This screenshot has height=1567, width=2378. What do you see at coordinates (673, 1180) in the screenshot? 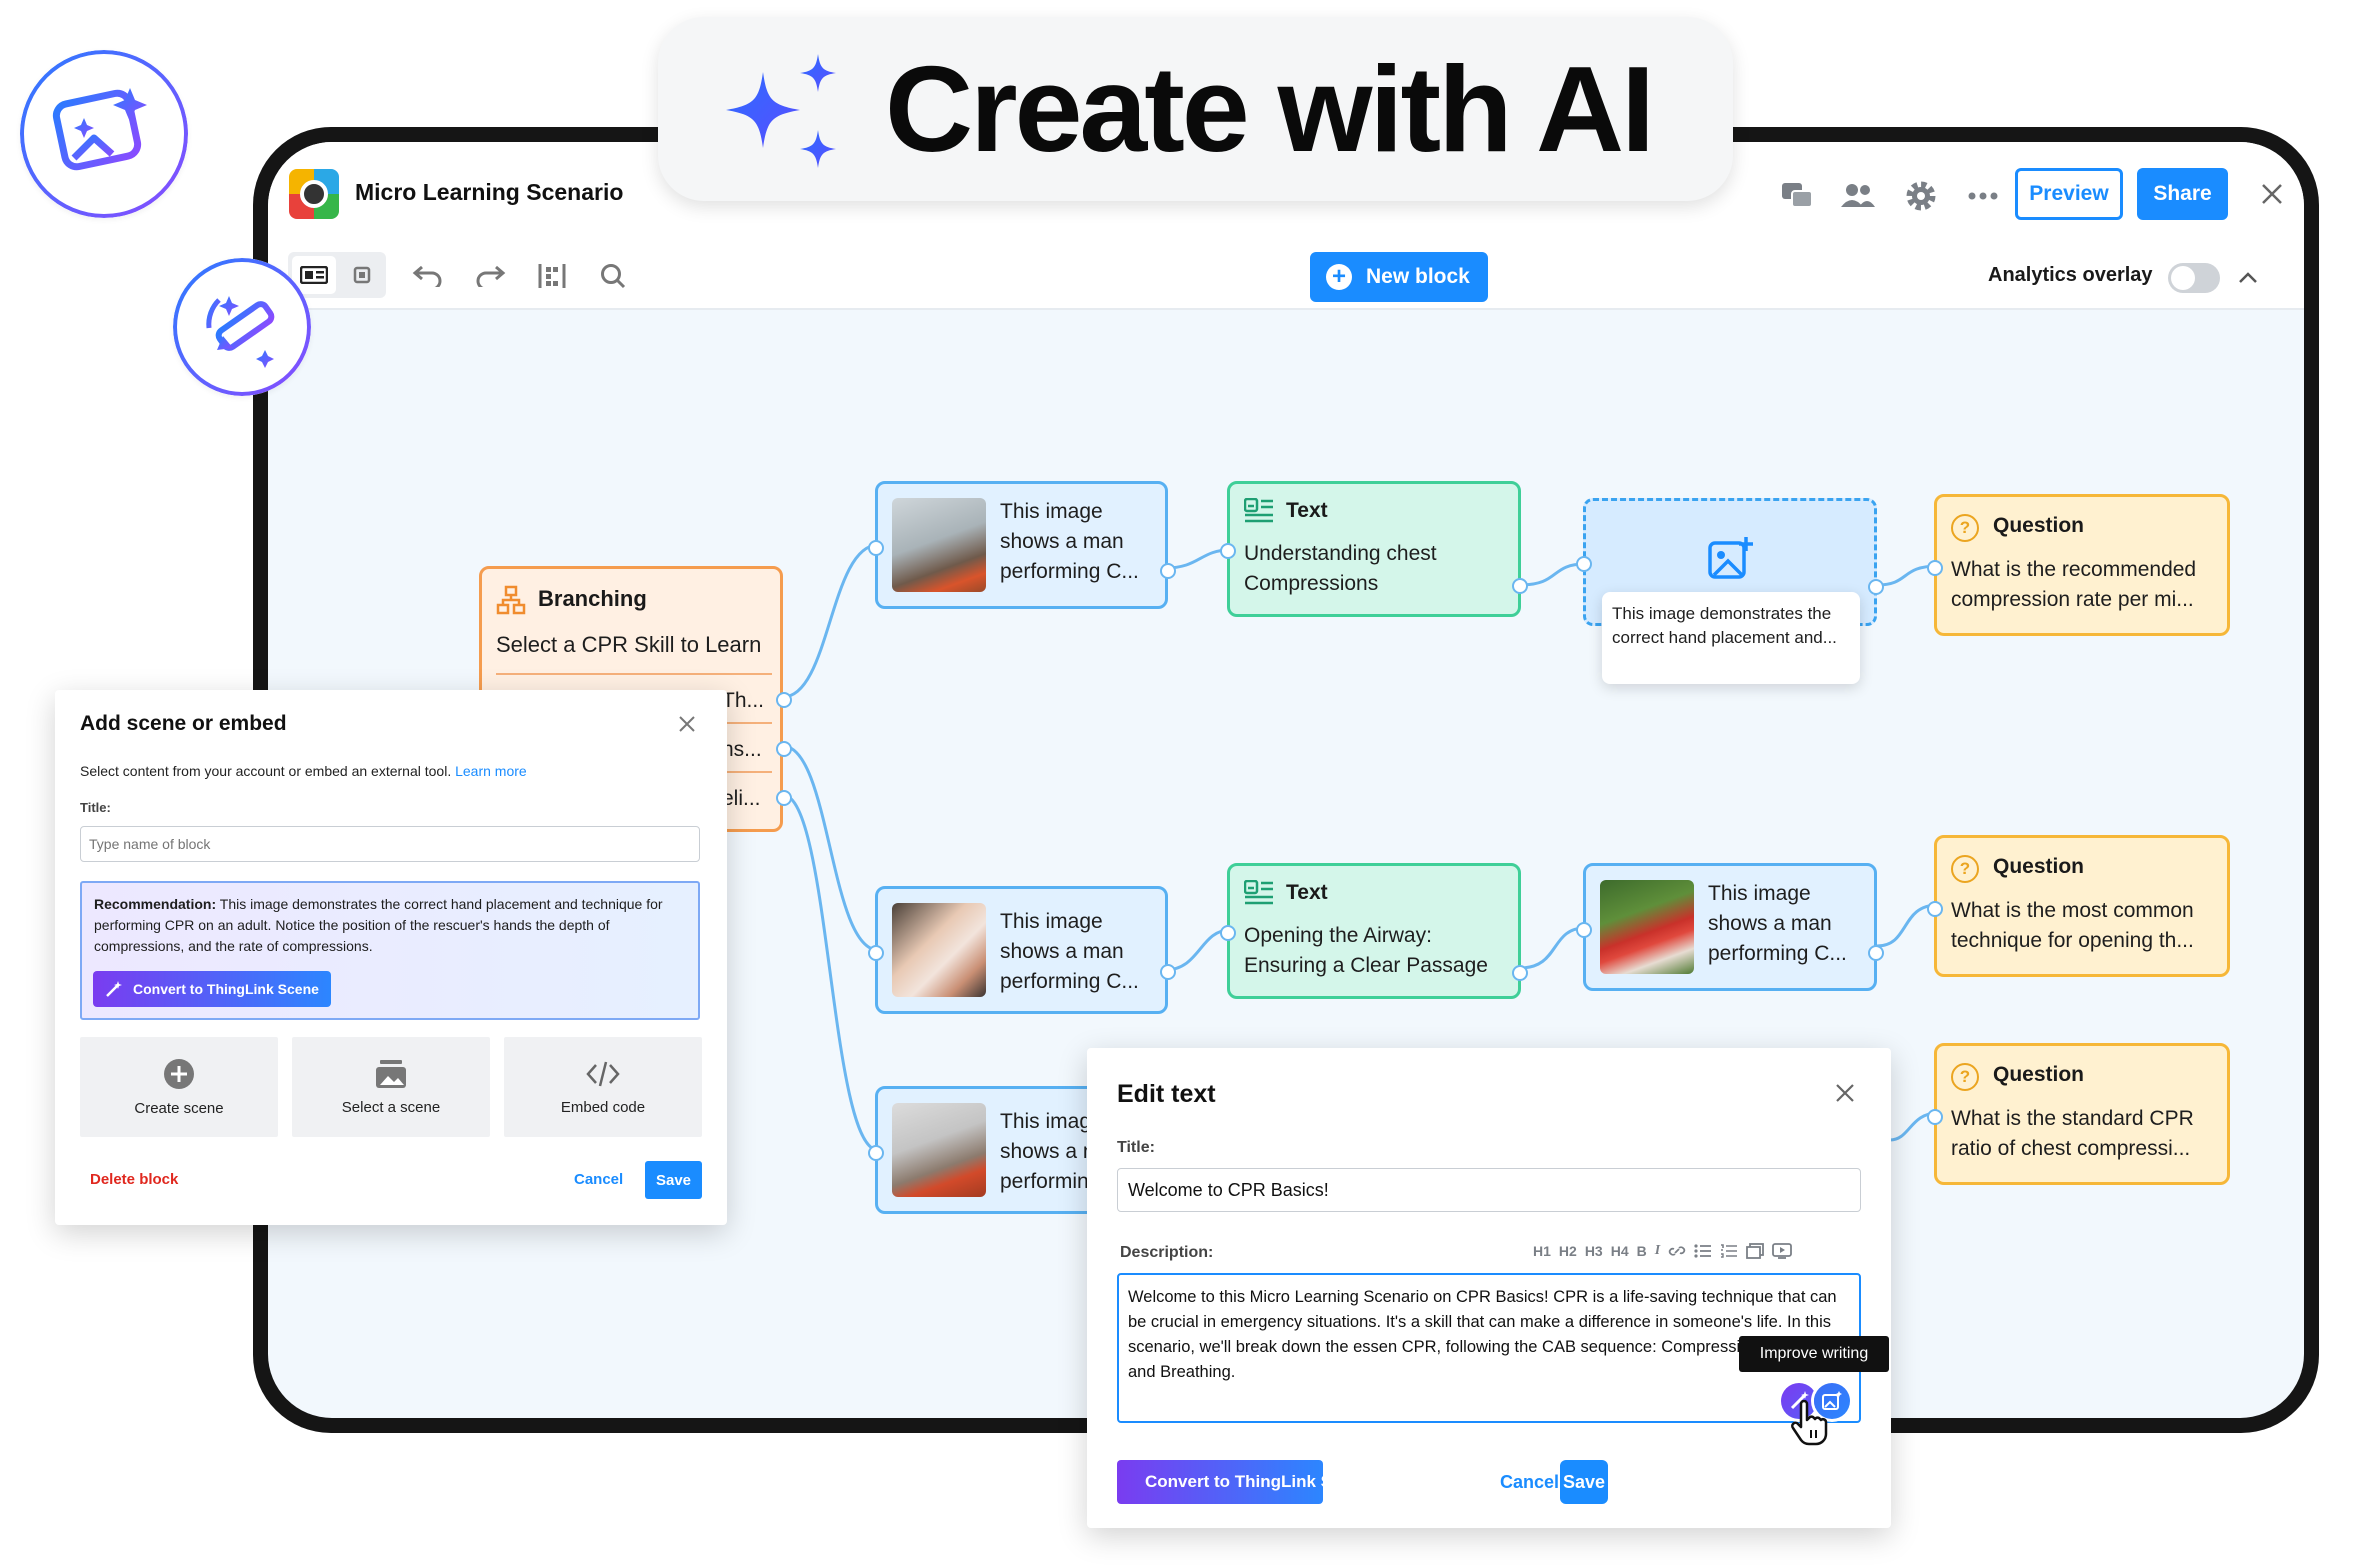
I see `add-scene-save-button: Save` at bounding box center [673, 1180].